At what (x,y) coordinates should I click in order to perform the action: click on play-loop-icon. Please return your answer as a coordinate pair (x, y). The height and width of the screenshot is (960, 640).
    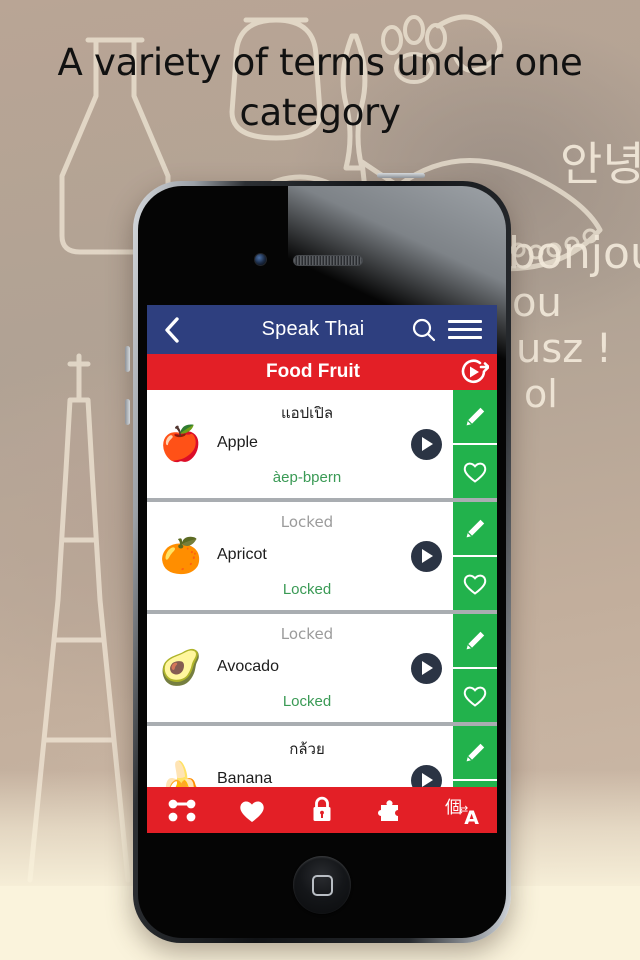
    Looking at the image, I should click on (475, 371).